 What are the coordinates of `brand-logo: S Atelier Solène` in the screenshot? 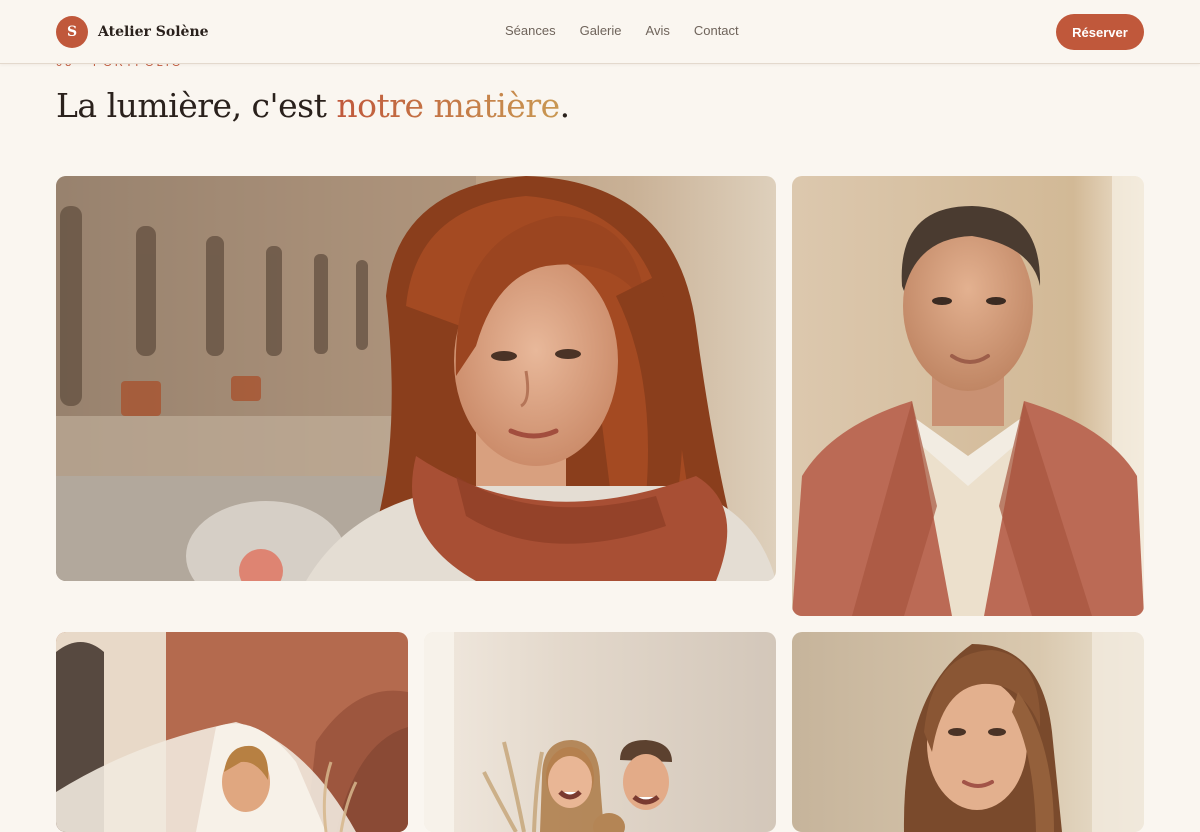 It's located at (132, 32).